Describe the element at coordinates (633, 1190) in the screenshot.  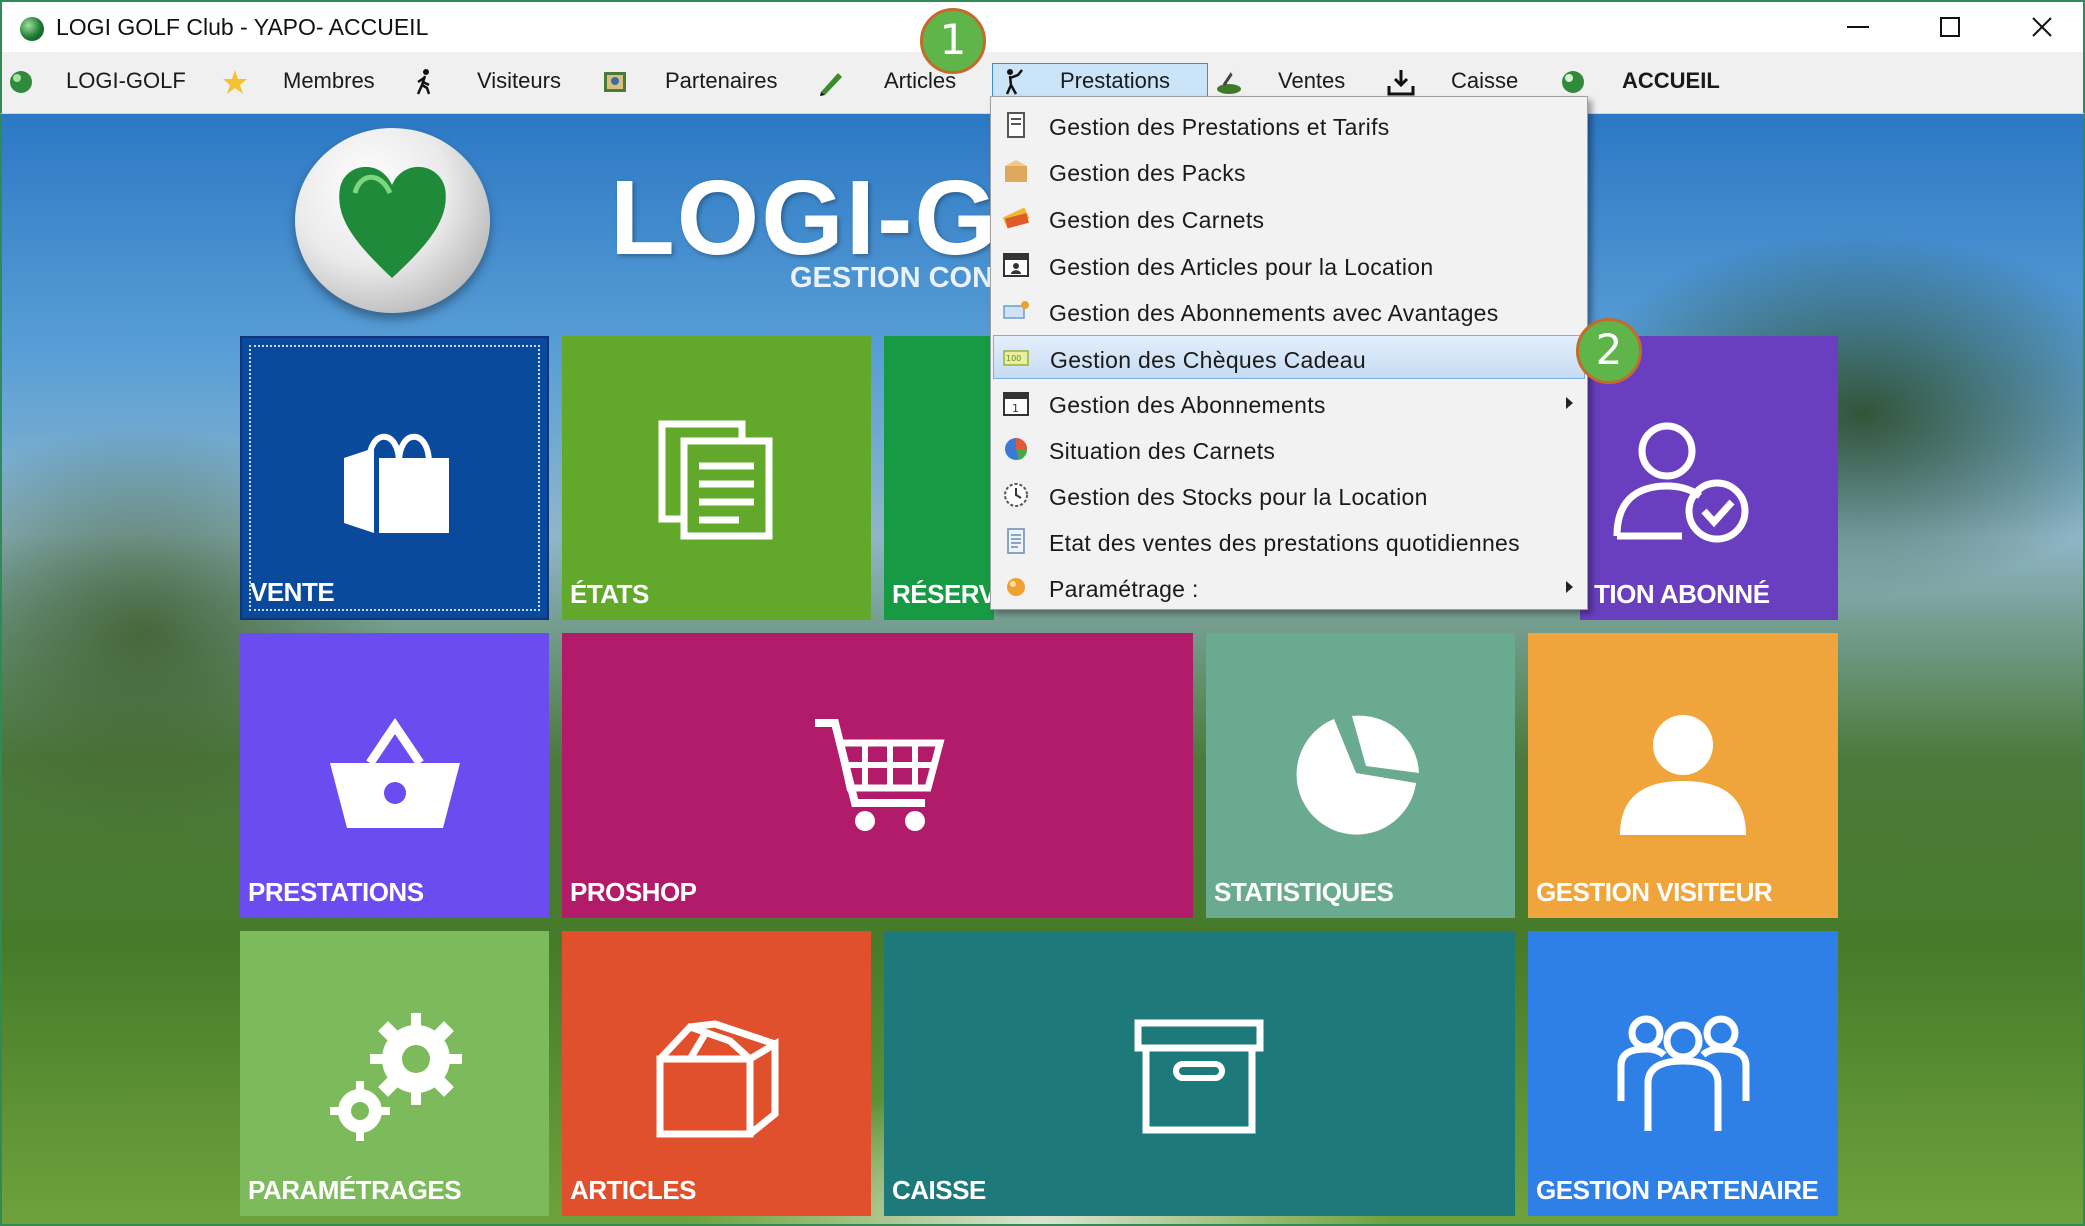
I see `tile-label: ARTICLES` at that location.